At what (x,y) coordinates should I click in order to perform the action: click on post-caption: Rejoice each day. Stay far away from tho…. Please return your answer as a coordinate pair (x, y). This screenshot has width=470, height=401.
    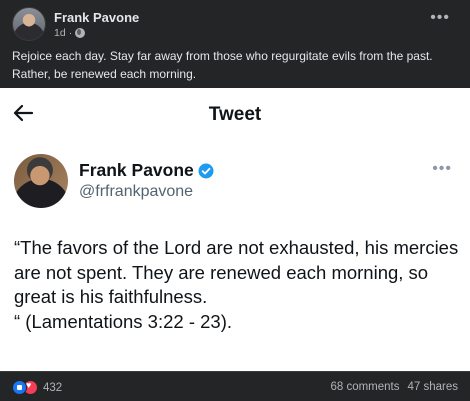
    Looking at the image, I should click on (236, 65).